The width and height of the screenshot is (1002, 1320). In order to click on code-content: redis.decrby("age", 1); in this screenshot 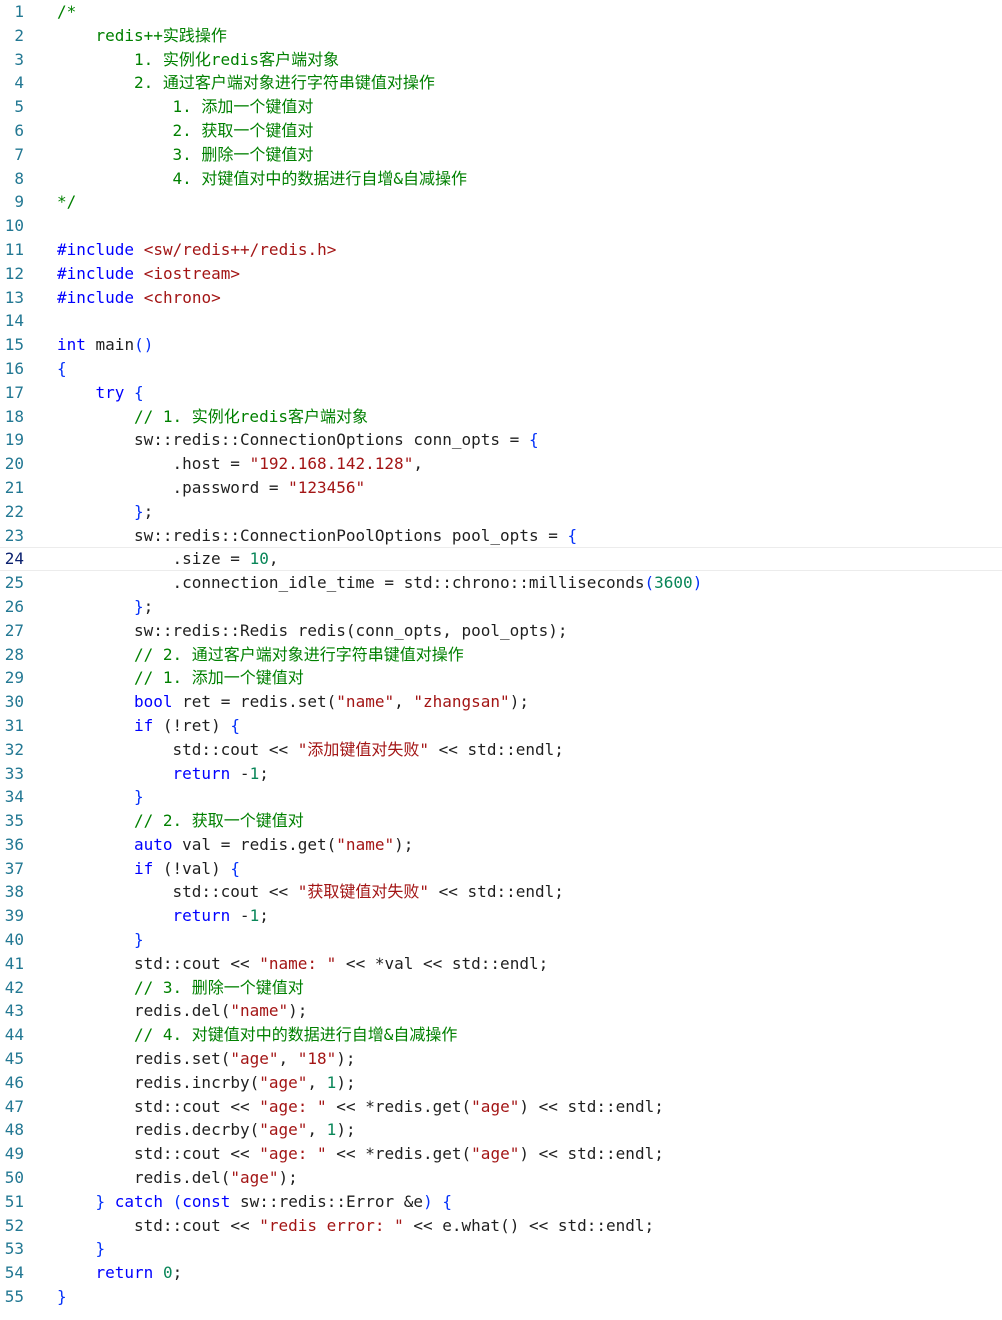, I will do `click(245, 1130)`.